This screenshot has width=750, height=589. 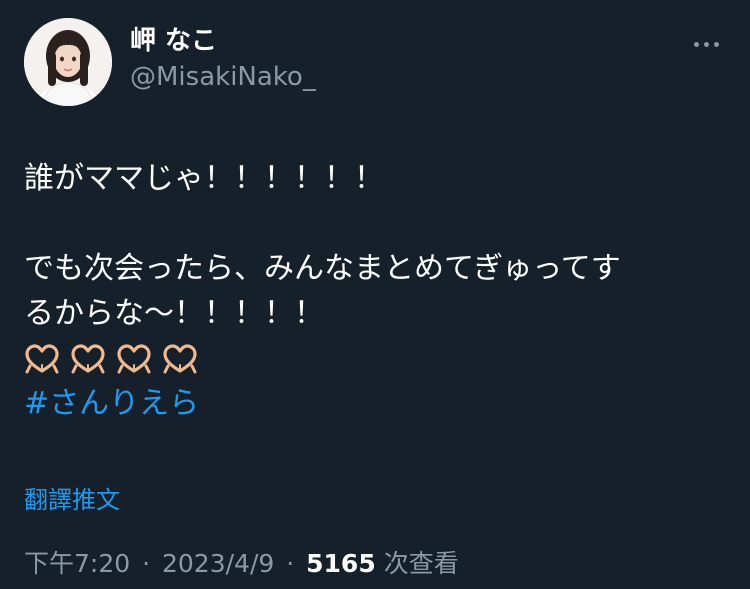 I want to click on tweet-metadata: 下午7:20 · 2023/4/9 · 5165 次查看, so click(x=241, y=564).